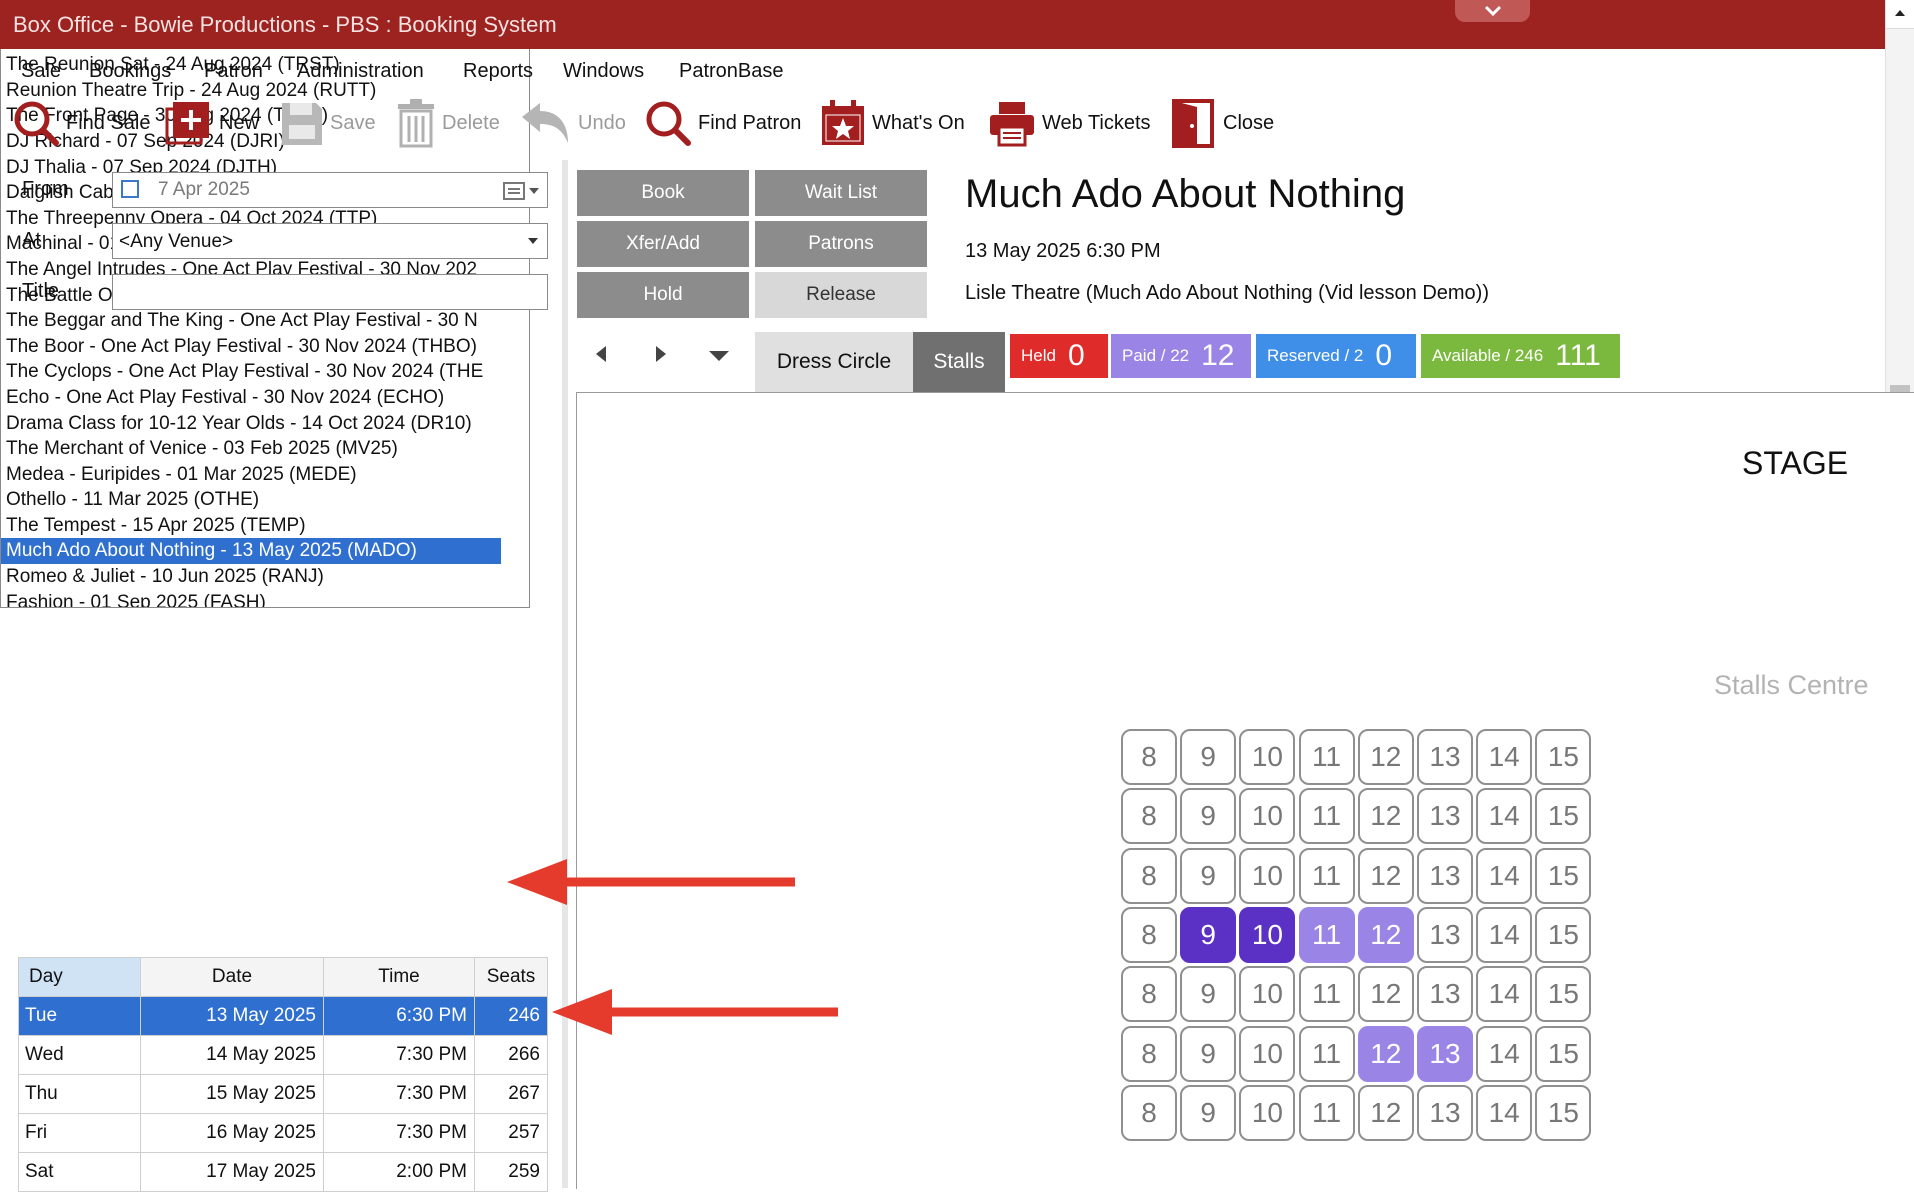 This screenshot has width=1914, height=1192. I want to click on menu-bookings: Bookings, so click(130, 71).